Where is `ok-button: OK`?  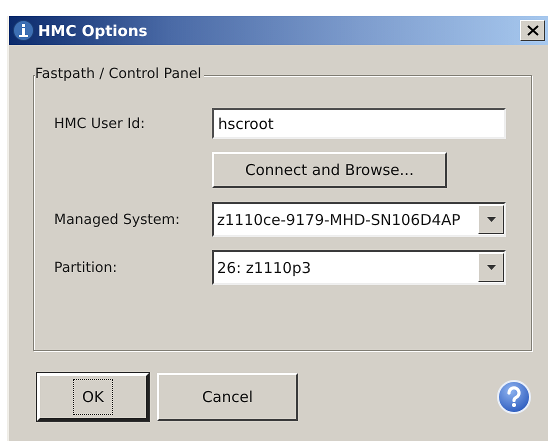
ok-button: OK is located at coordinates (93, 397).